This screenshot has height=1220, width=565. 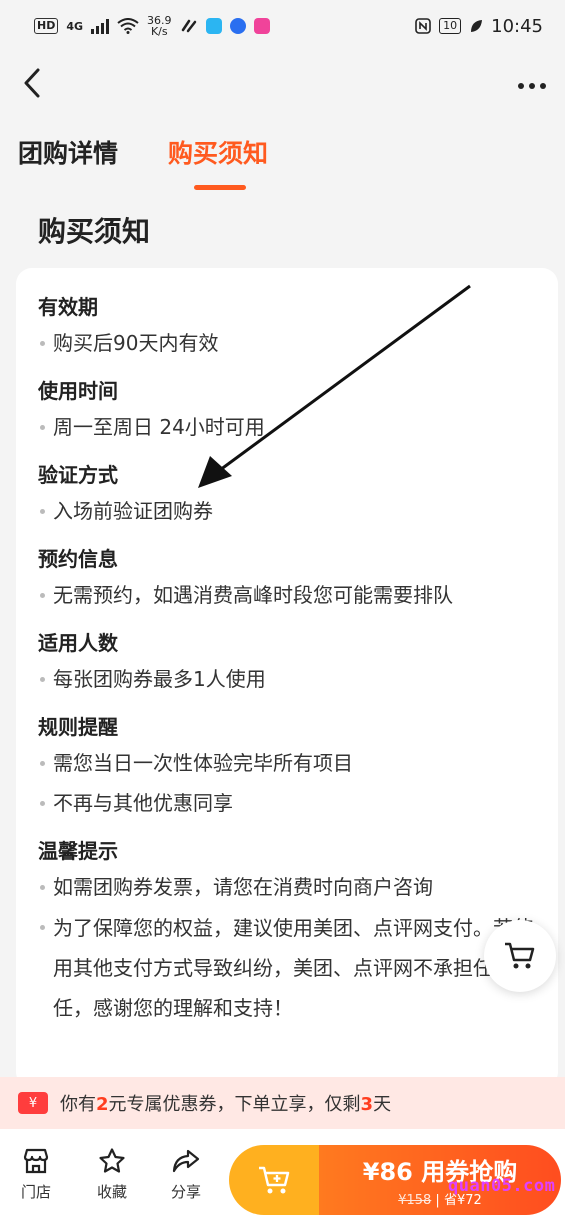 What do you see at coordinates (68, 307) in the screenshot?
I see `notice-group-title: 有效期` at bounding box center [68, 307].